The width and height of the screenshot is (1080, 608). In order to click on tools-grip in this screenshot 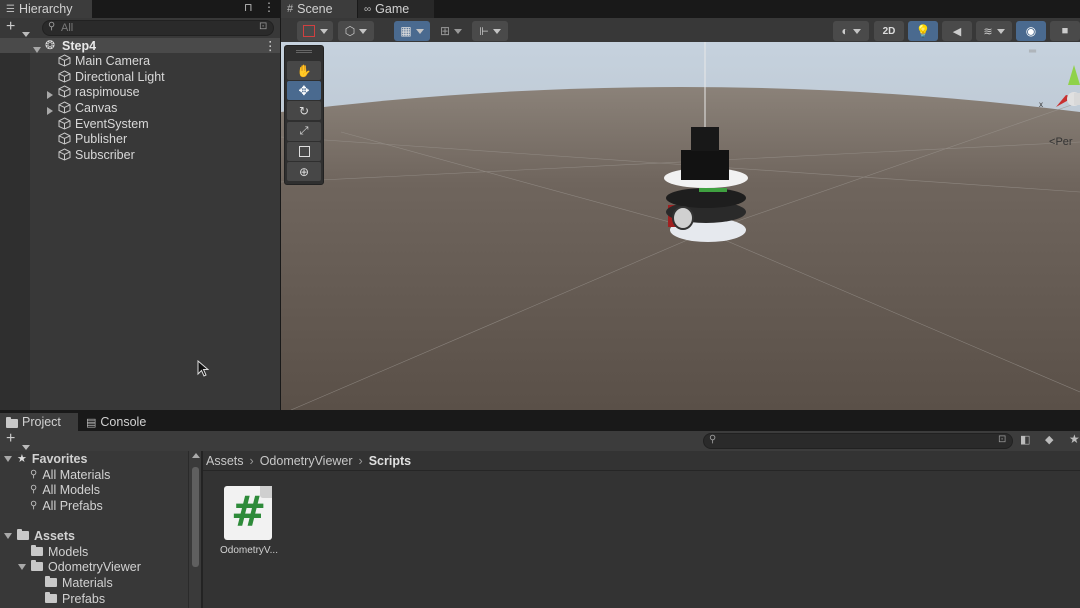, I will do `click(304, 51)`.